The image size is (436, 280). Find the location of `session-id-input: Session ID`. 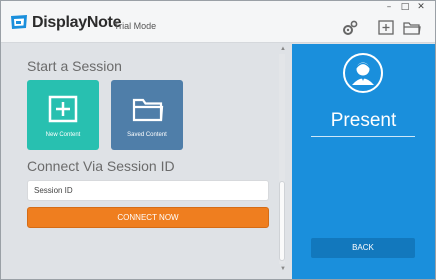

session-id-input: Session ID is located at coordinates (148, 190).